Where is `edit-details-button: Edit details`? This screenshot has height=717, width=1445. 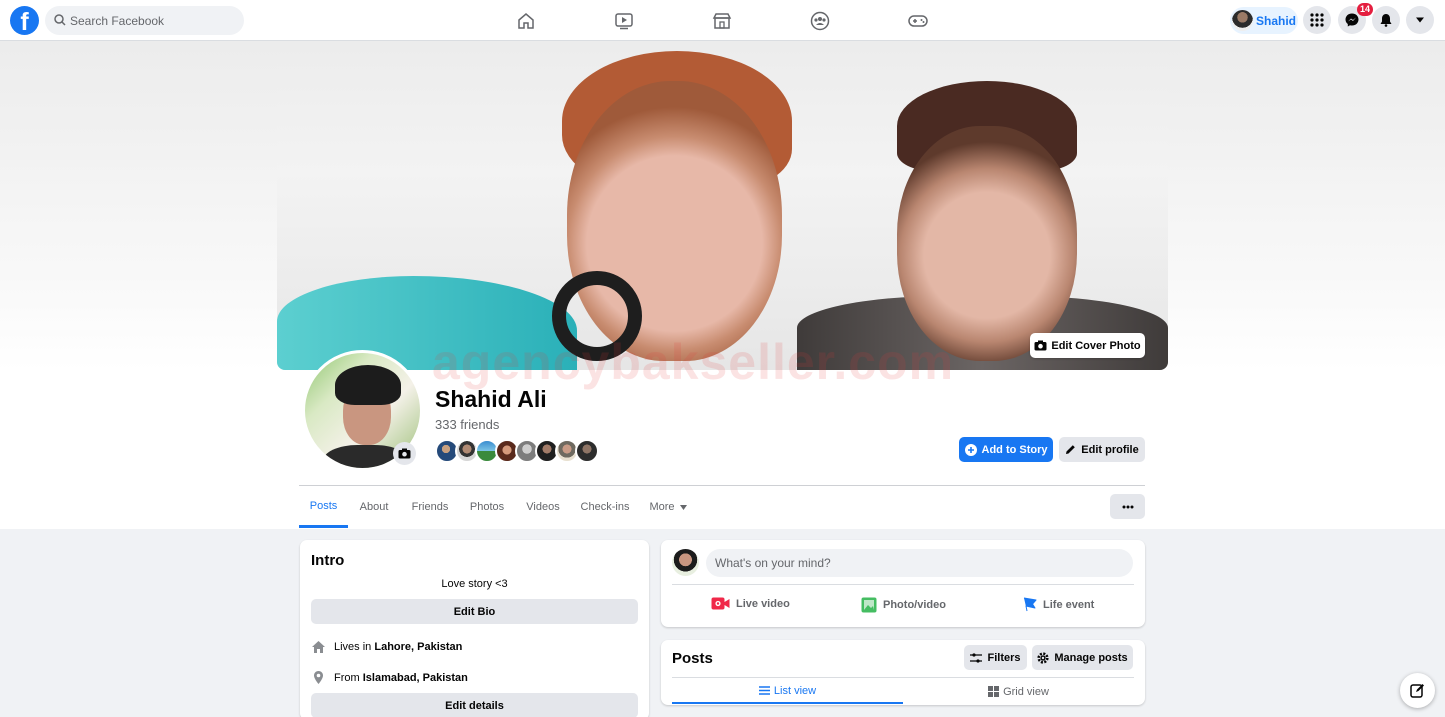 edit-details-button: Edit details is located at coordinates (474, 705).